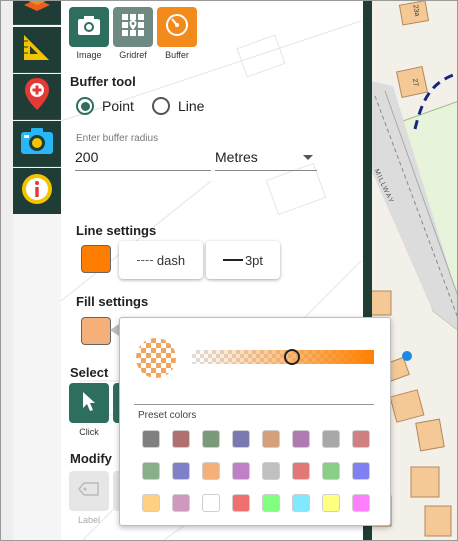  Describe the element at coordinates (89, 432) in the screenshot. I see `click-label: Click` at that location.